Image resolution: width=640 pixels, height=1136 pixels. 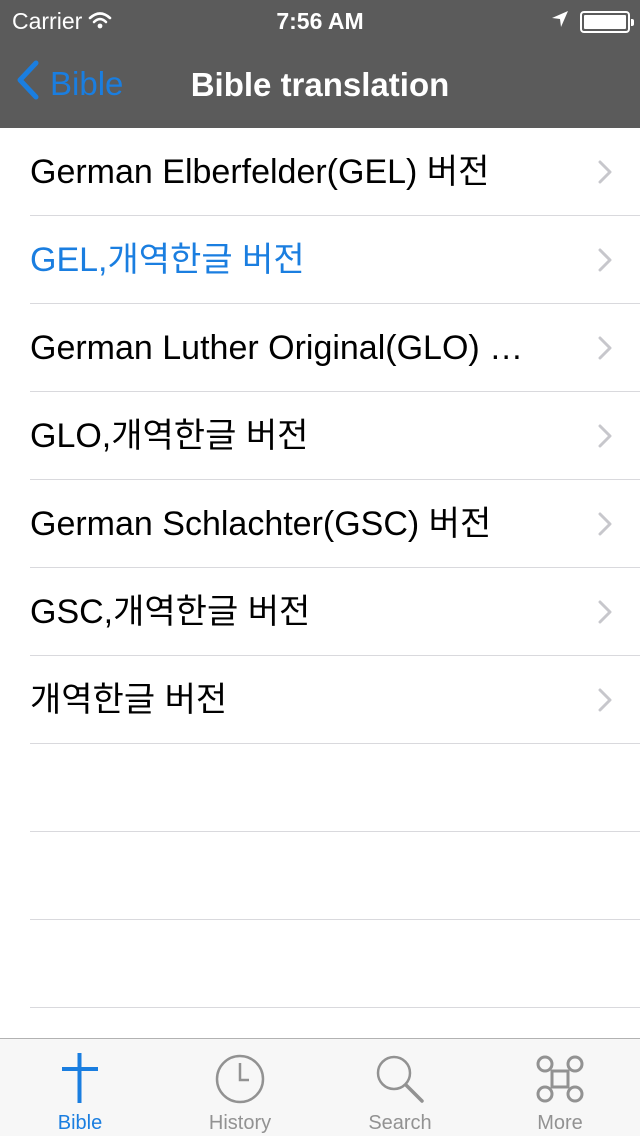 I want to click on tab-bar: Bible History Search More, so click(x=320, y=1087).